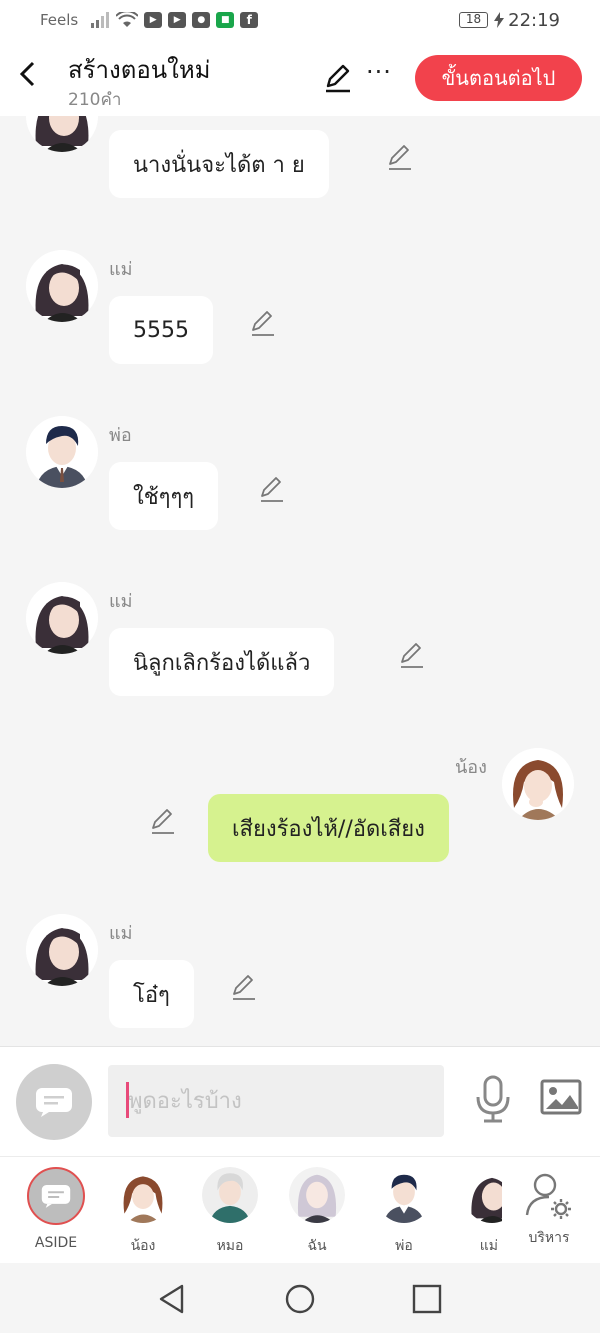 The height and width of the screenshot is (1333, 600). What do you see at coordinates (379, 72) in the screenshot?
I see `more-options-button: ···` at bounding box center [379, 72].